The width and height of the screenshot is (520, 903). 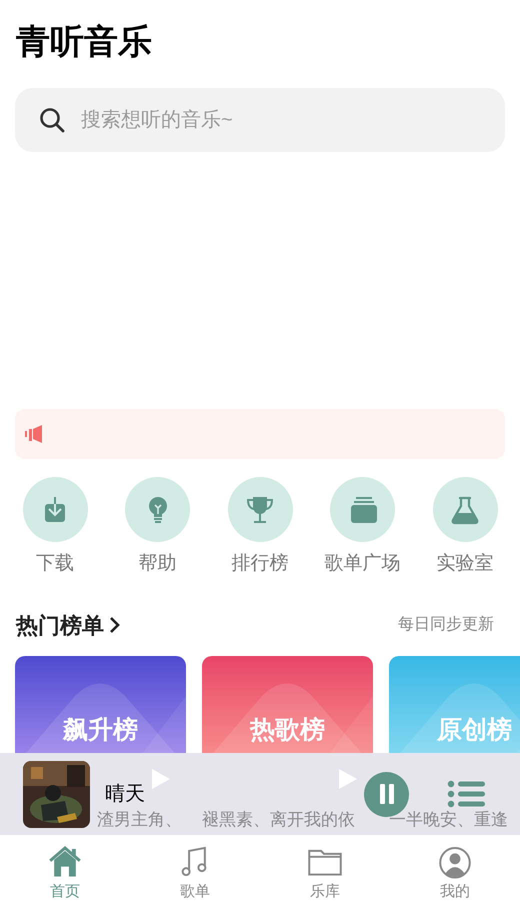 What do you see at coordinates (446, 624) in the screenshot?
I see `section-subtitle: 每日同步更新` at bounding box center [446, 624].